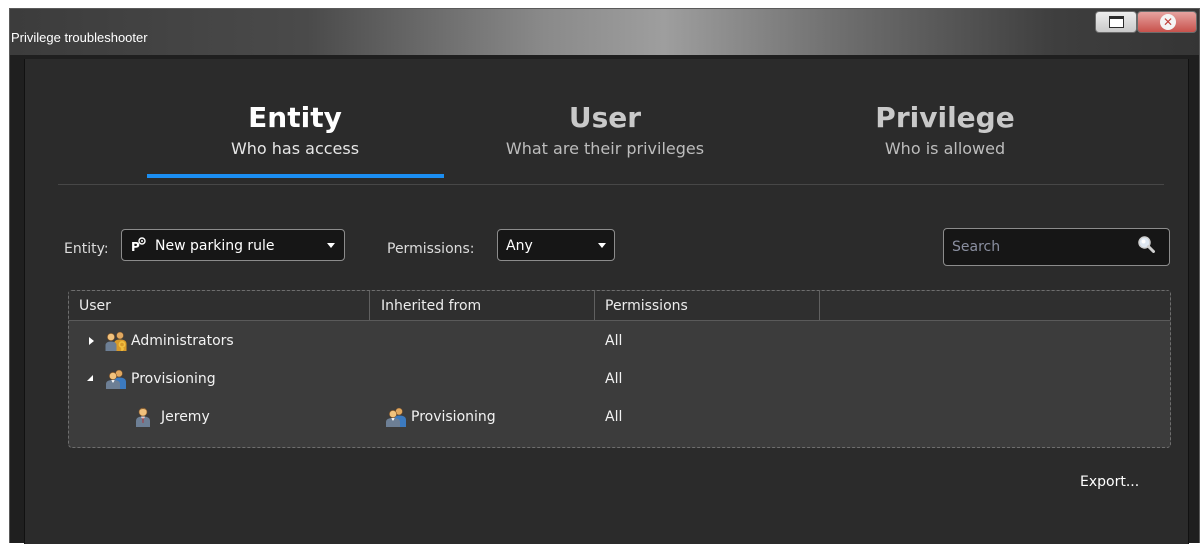 Image resolution: width=1204 pixels, height=544 pixels. Describe the element at coordinates (295, 176) in the screenshot. I see `active-tab-indicator` at that location.